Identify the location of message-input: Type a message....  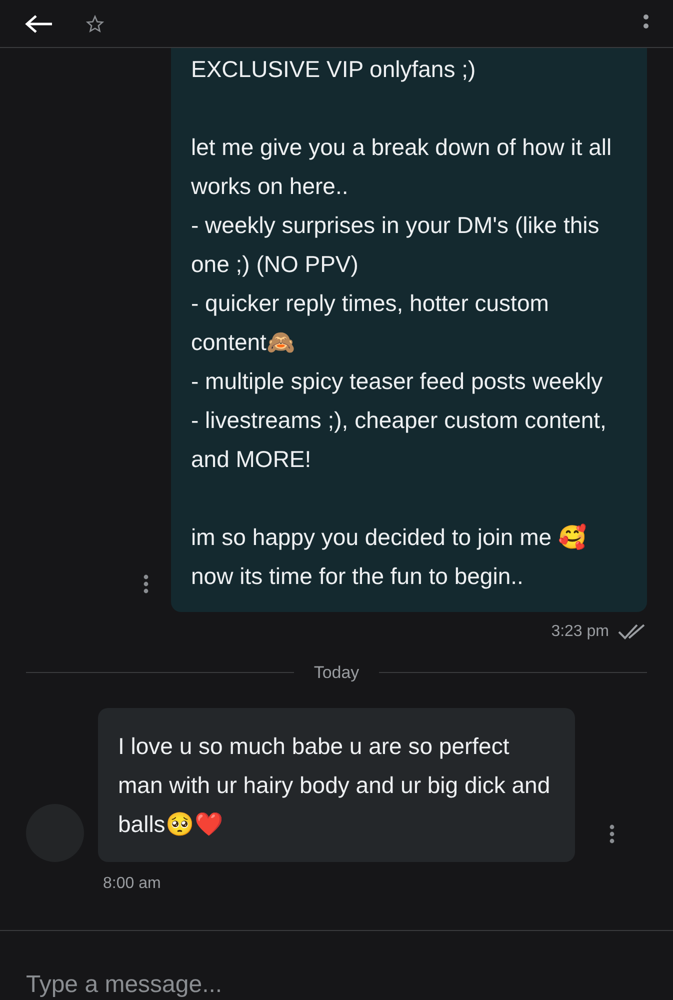
(336, 985).